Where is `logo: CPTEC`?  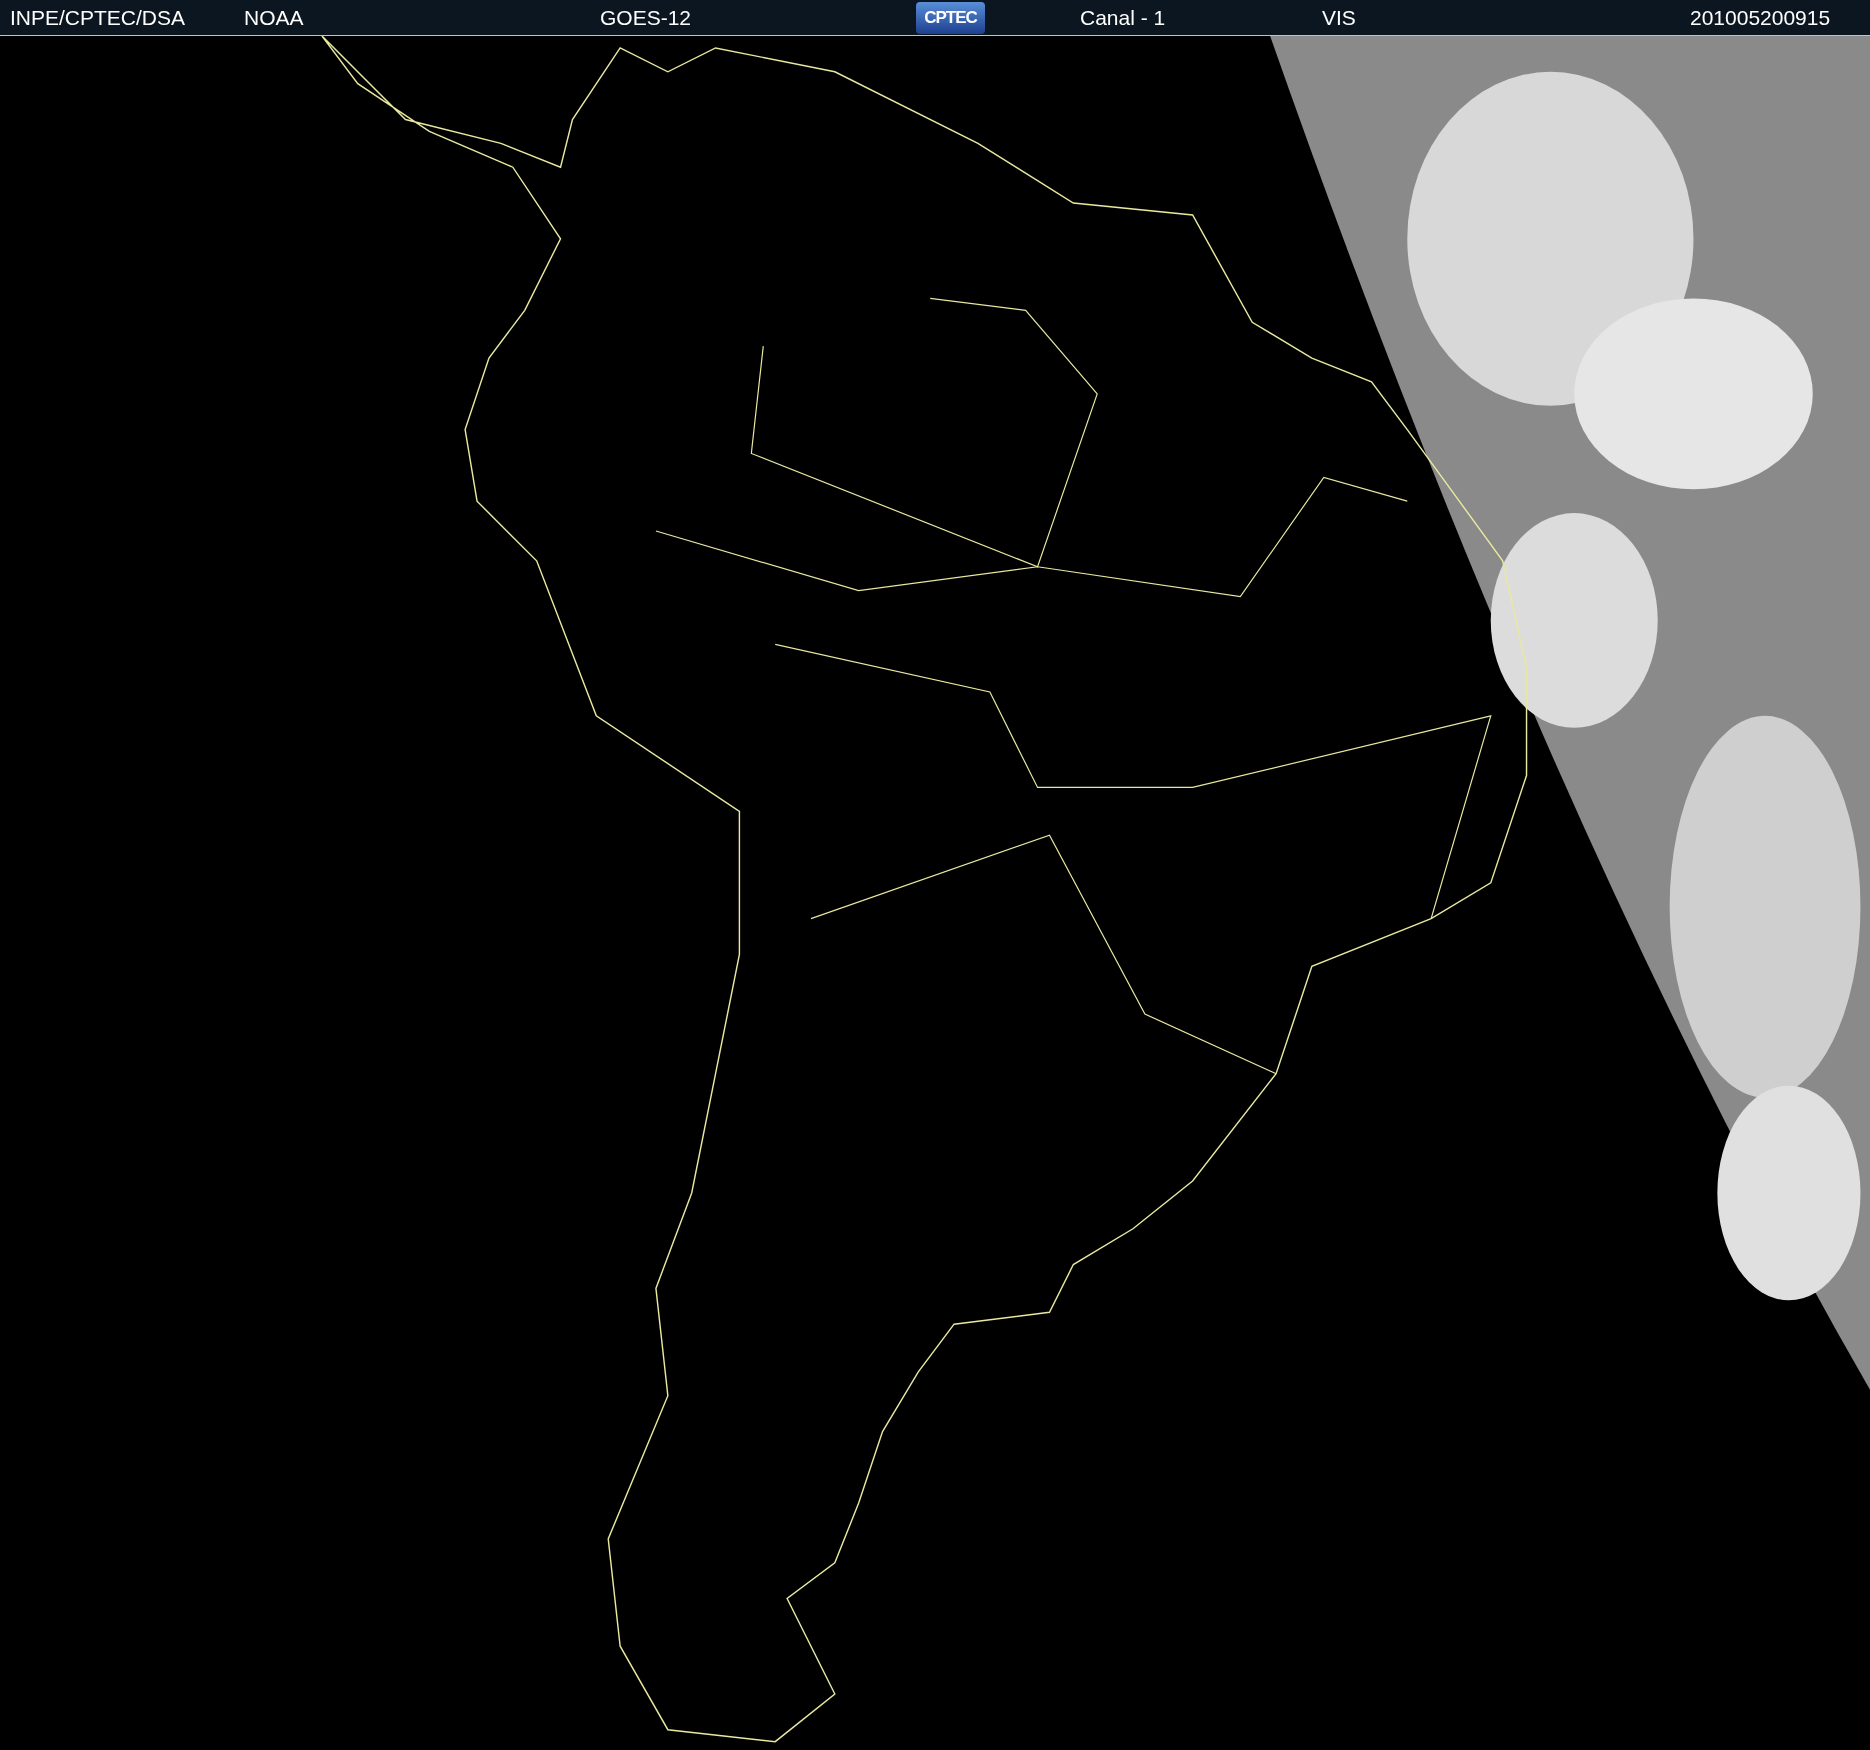
logo: CPTEC is located at coordinates (950, 17).